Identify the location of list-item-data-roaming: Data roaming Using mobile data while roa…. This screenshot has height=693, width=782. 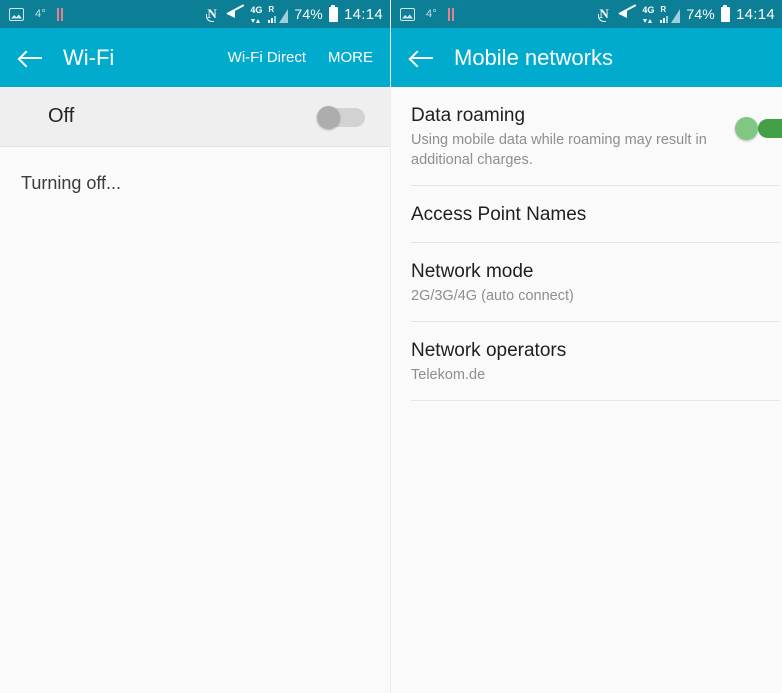
(586, 136).